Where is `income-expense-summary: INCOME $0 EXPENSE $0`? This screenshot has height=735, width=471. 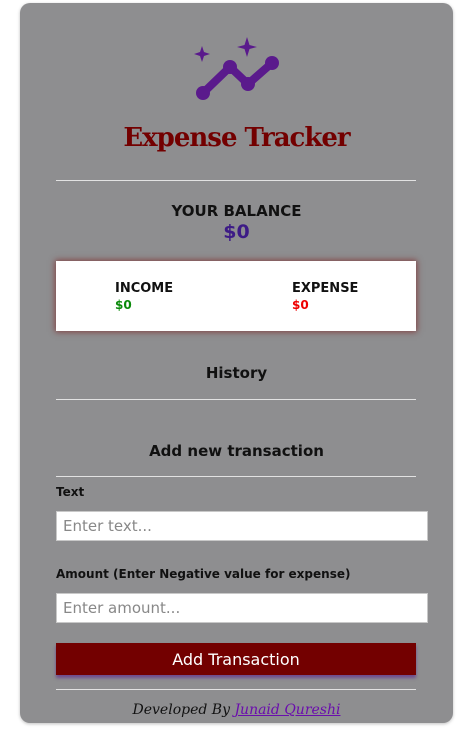
income-expense-summary: INCOME $0 EXPENSE $0 is located at coordinates (236, 296).